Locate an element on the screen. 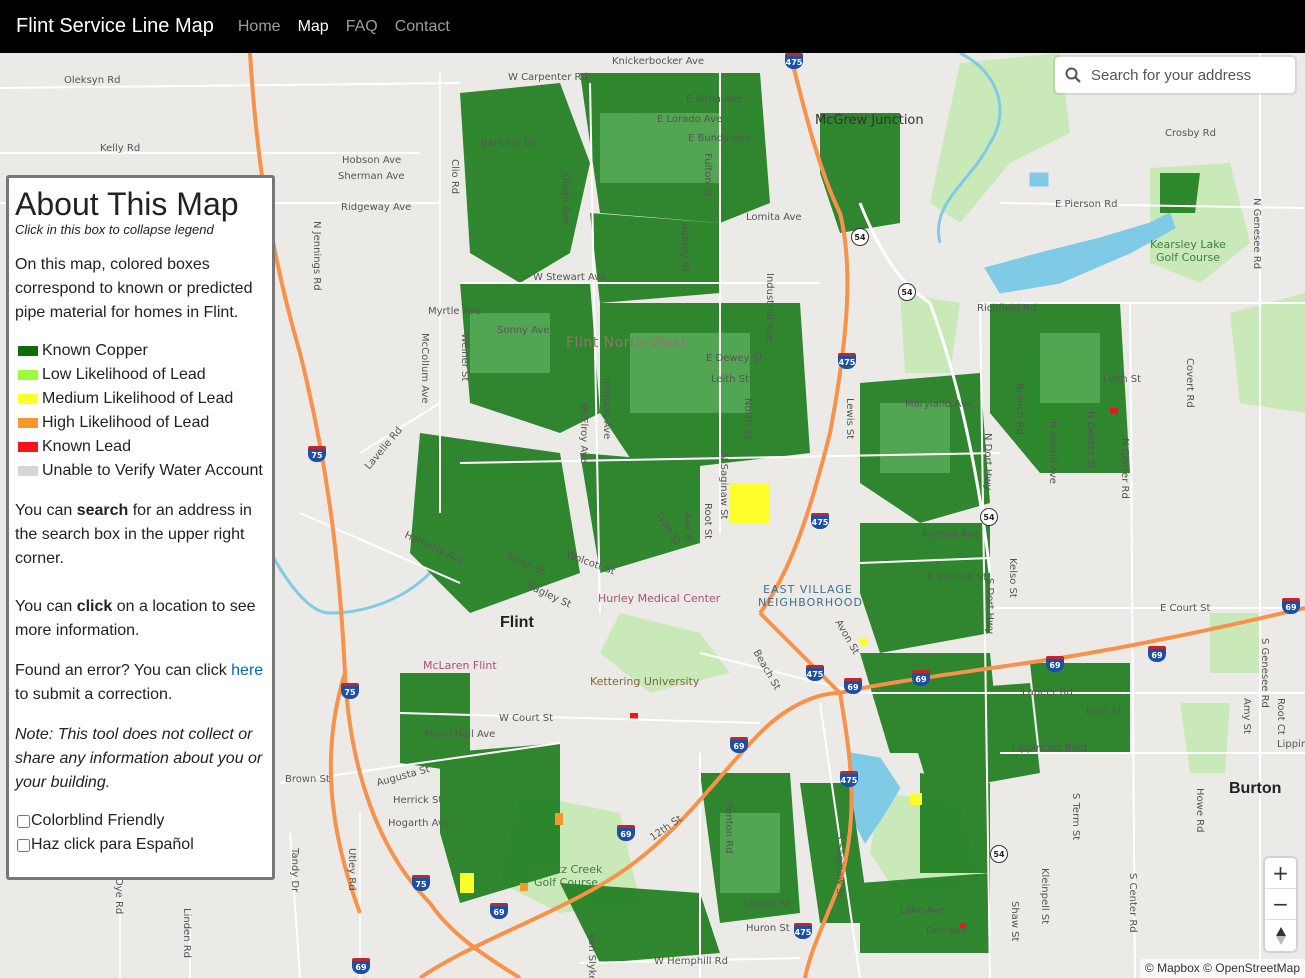 The width and height of the screenshot is (1305, 978). street-label: N Genesee Rd is located at coordinates (1256, 234).